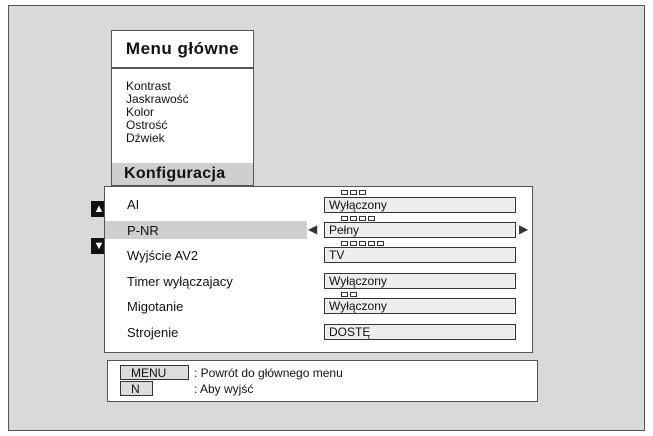 This screenshot has height=436, width=653. What do you see at coordinates (182, 174) in the screenshot?
I see `menu-item-konfiguracja: Konfiguracja` at bounding box center [182, 174].